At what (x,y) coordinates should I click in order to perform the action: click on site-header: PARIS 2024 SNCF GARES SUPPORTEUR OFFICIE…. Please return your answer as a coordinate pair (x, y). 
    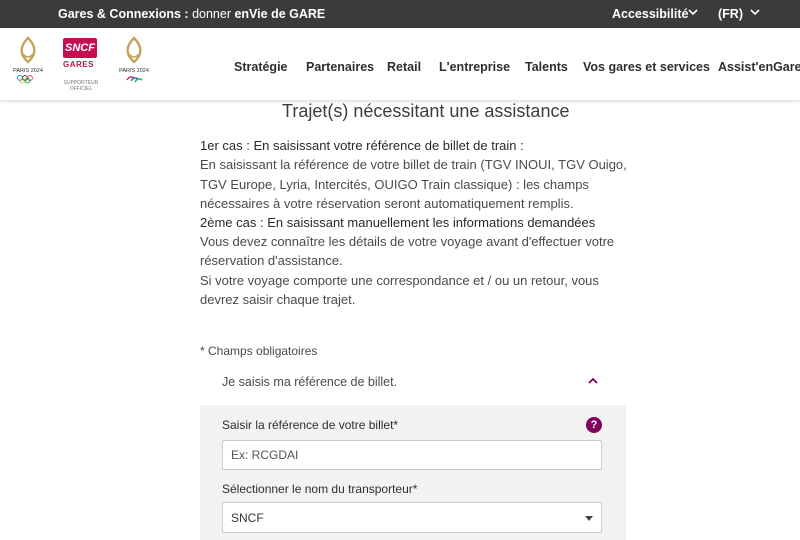
    Looking at the image, I should click on (400, 64).